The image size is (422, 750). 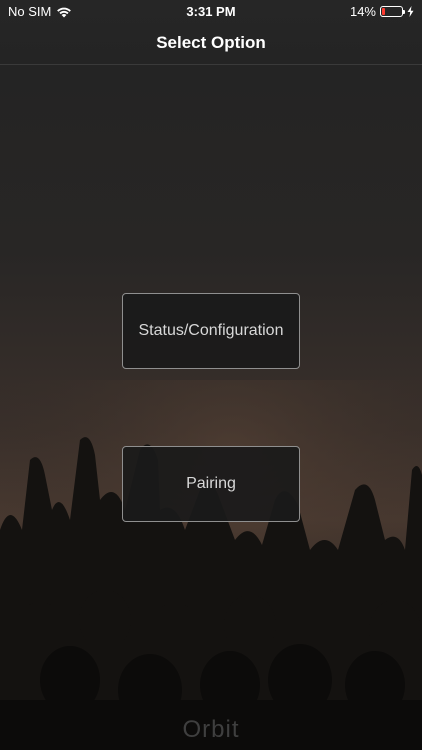 I want to click on battery-percent: 14%, so click(x=362, y=11).